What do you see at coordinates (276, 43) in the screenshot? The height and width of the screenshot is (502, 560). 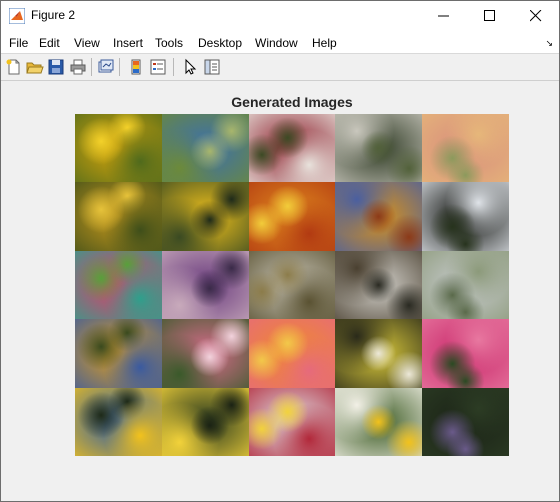 I see `menu-window: Window` at bounding box center [276, 43].